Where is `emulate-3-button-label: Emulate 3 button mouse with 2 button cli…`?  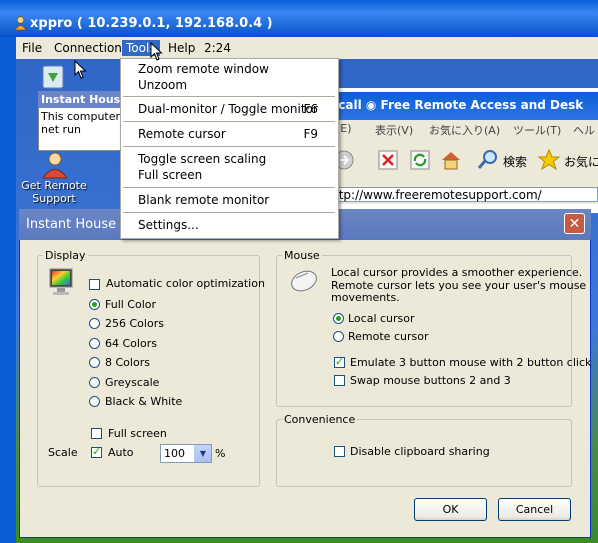 emulate-3-button-label: Emulate 3 button mouse with 2 button cli… is located at coordinates (471, 362).